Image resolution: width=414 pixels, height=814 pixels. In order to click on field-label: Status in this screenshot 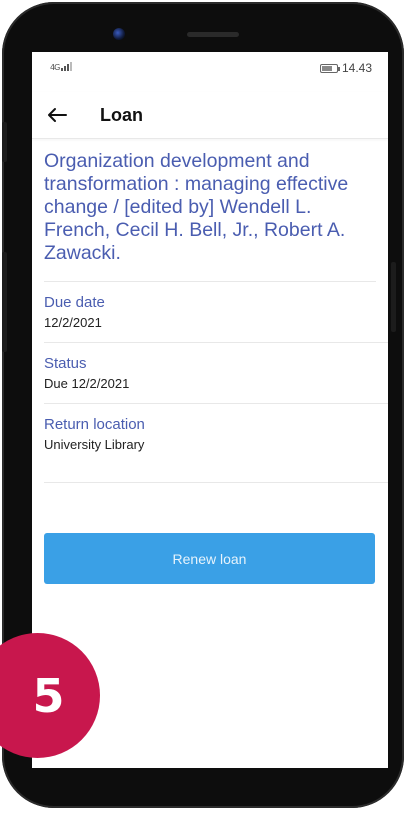, I will do `click(65, 363)`.